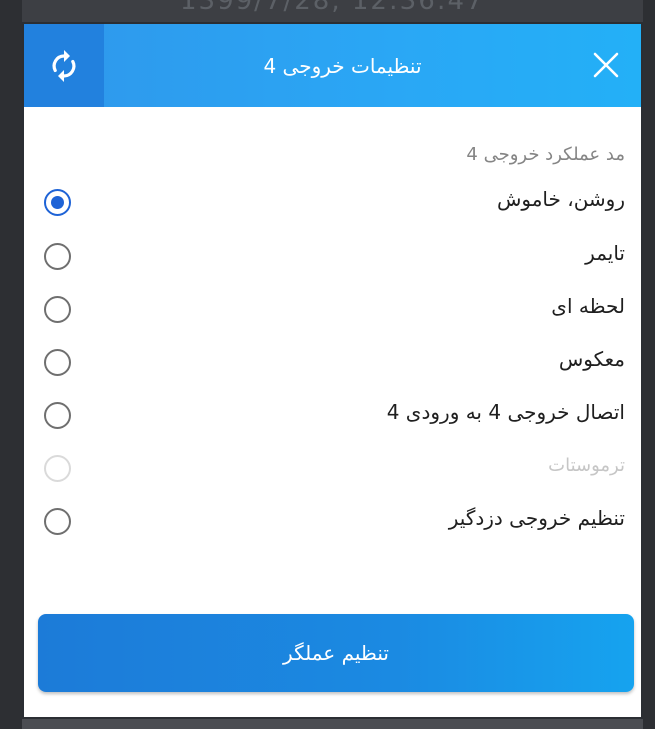 This screenshot has width=655, height=729. I want to click on background-status-strip: 1399/7/28, 12:36:47, so click(327, 12).